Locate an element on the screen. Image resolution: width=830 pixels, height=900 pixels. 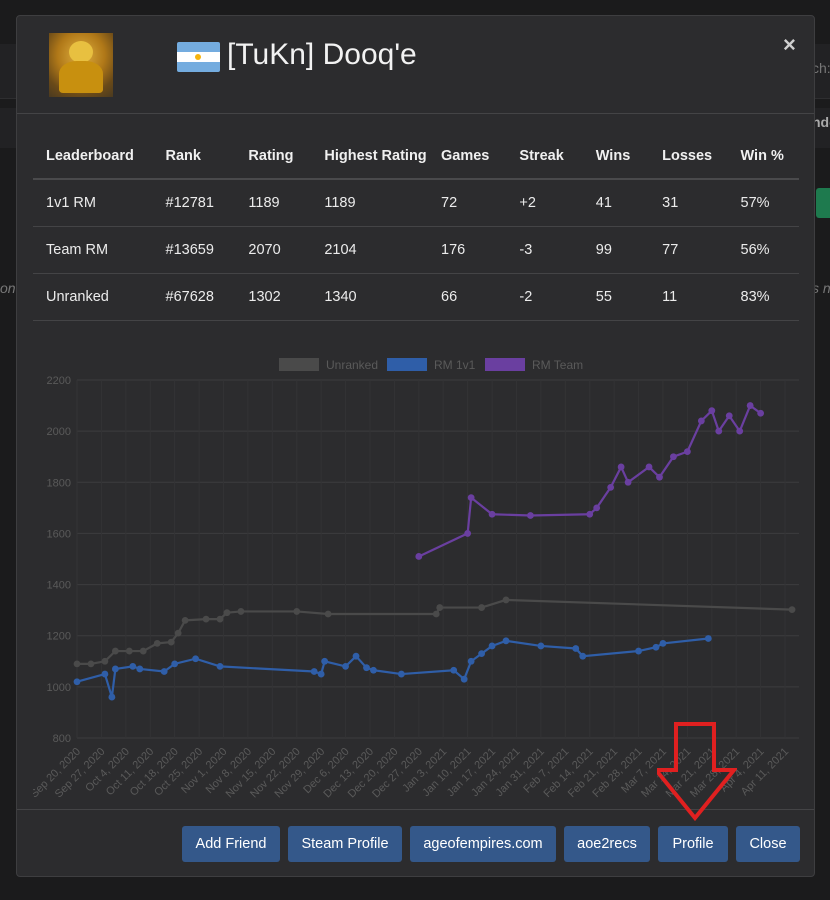
table-cell: 77 is located at coordinates (688, 250).